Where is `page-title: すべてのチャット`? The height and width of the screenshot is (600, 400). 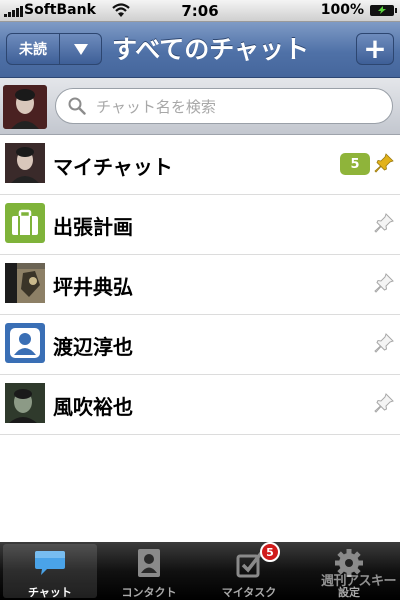
page-title: すべてのチャット is located at coordinates (211, 49).